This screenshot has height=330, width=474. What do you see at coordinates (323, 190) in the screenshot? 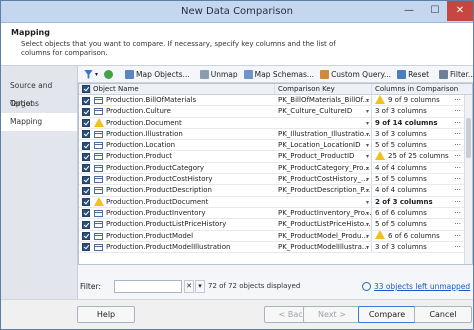
I see `comparison-key-cell: PK_ProductDescription_P... ▾` at bounding box center [323, 190].